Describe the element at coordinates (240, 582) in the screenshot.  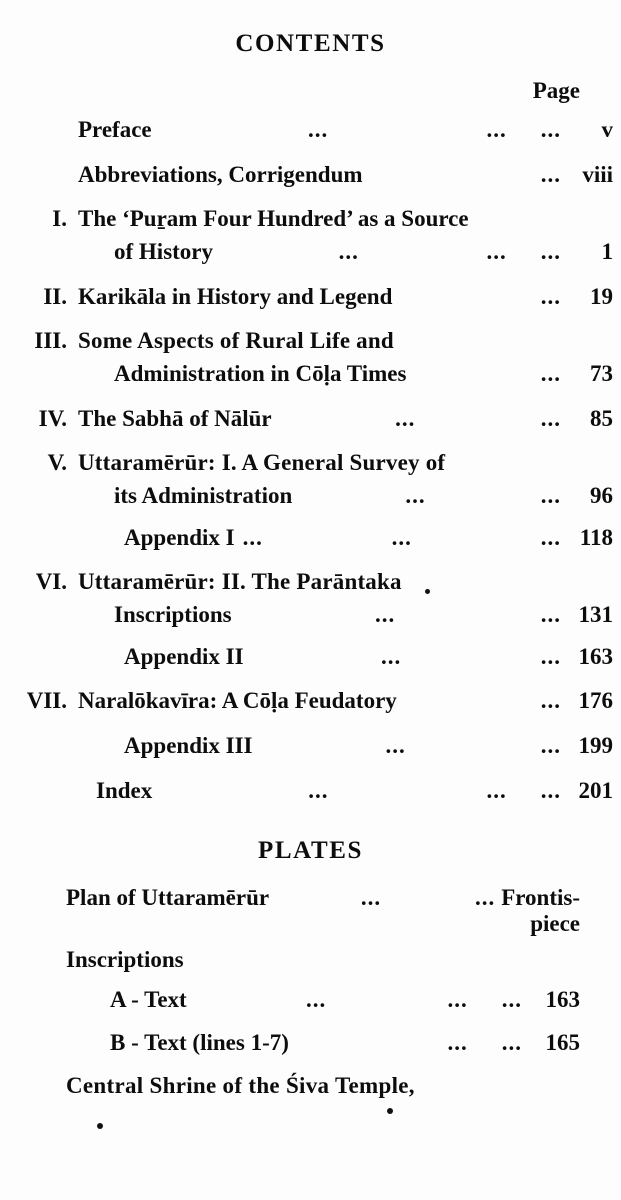
I see `toc-entry-label-line1: Uttaramērūr: II. The Parāntaka` at that location.